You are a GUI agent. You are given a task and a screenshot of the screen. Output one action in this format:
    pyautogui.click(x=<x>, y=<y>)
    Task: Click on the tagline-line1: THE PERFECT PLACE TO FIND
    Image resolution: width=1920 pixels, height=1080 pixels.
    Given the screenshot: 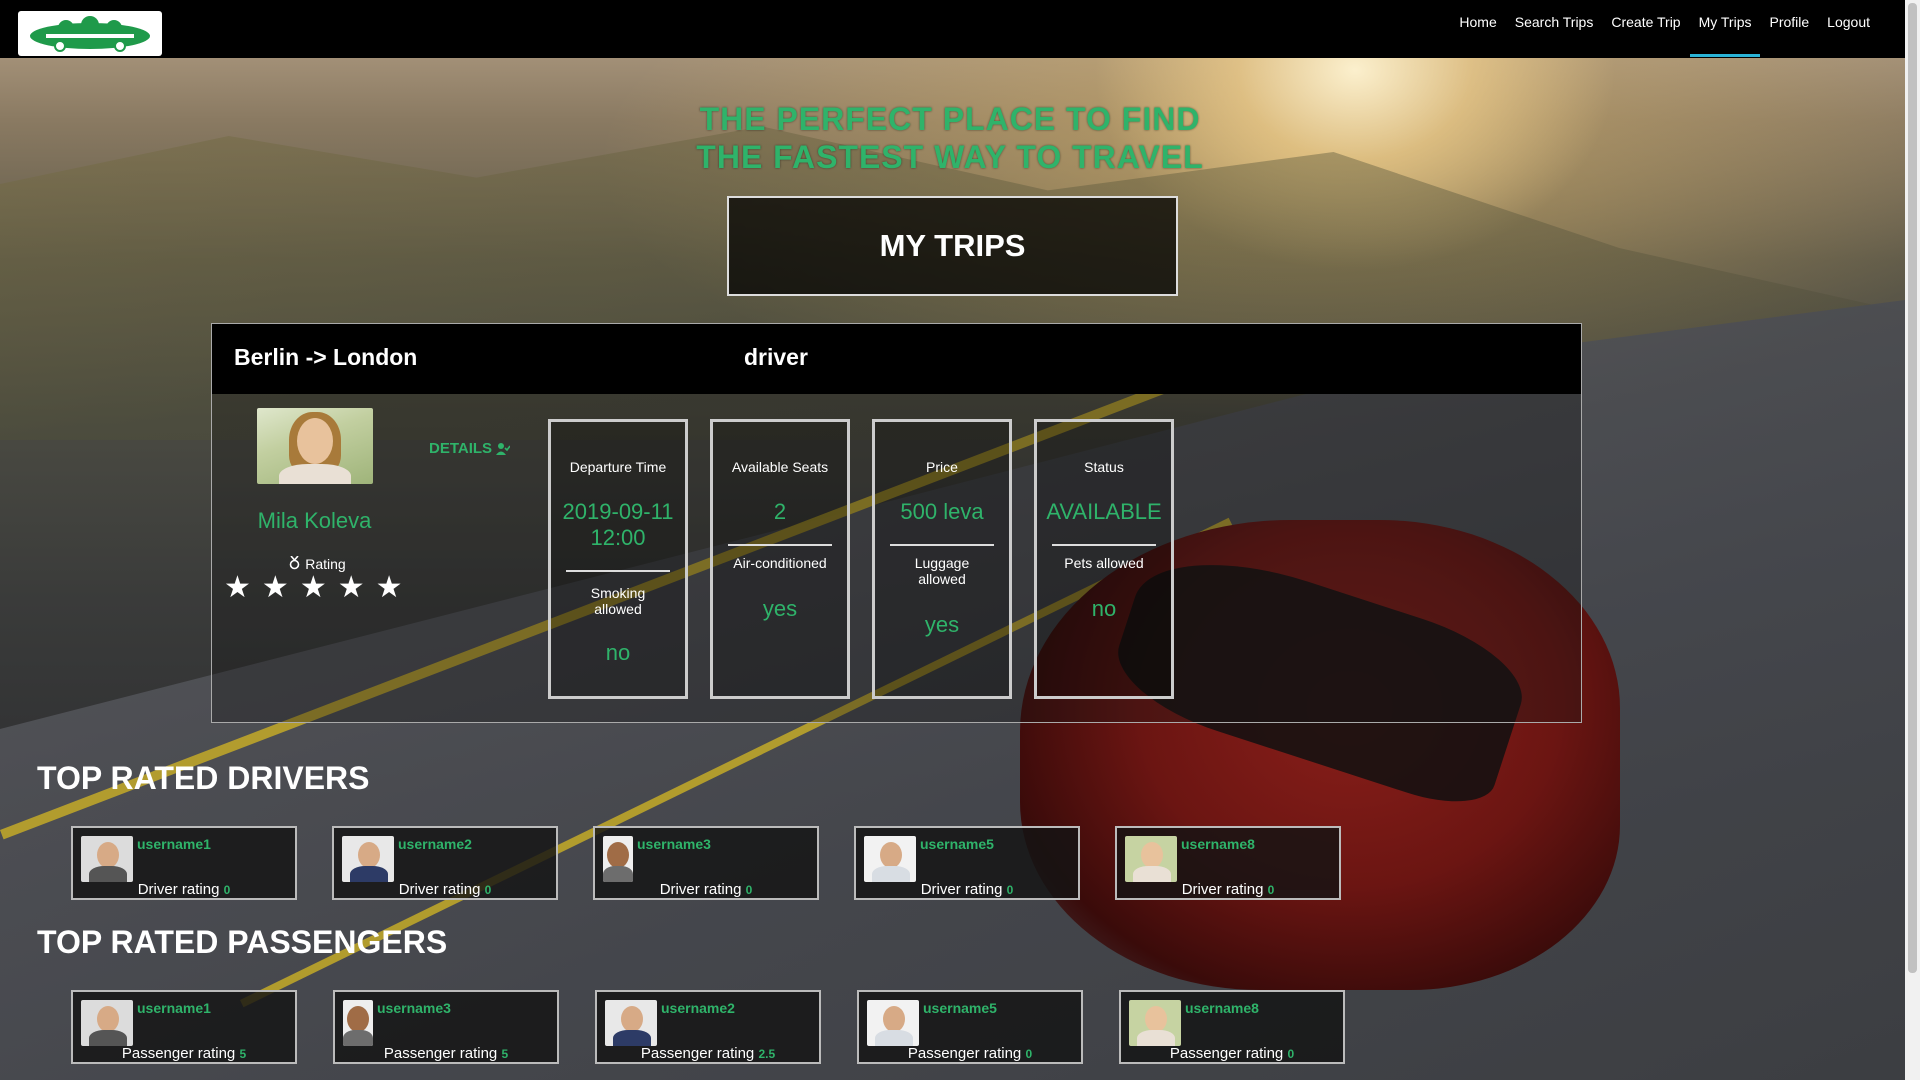 What is the action you would take?
    pyautogui.click(x=950, y=119)
    